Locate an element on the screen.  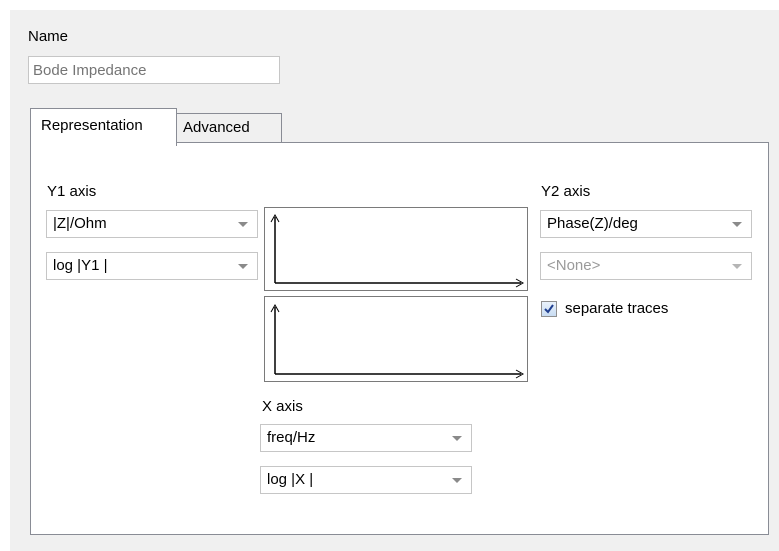
separate-traces-label: separate traces is located at coordinates (616, 308).